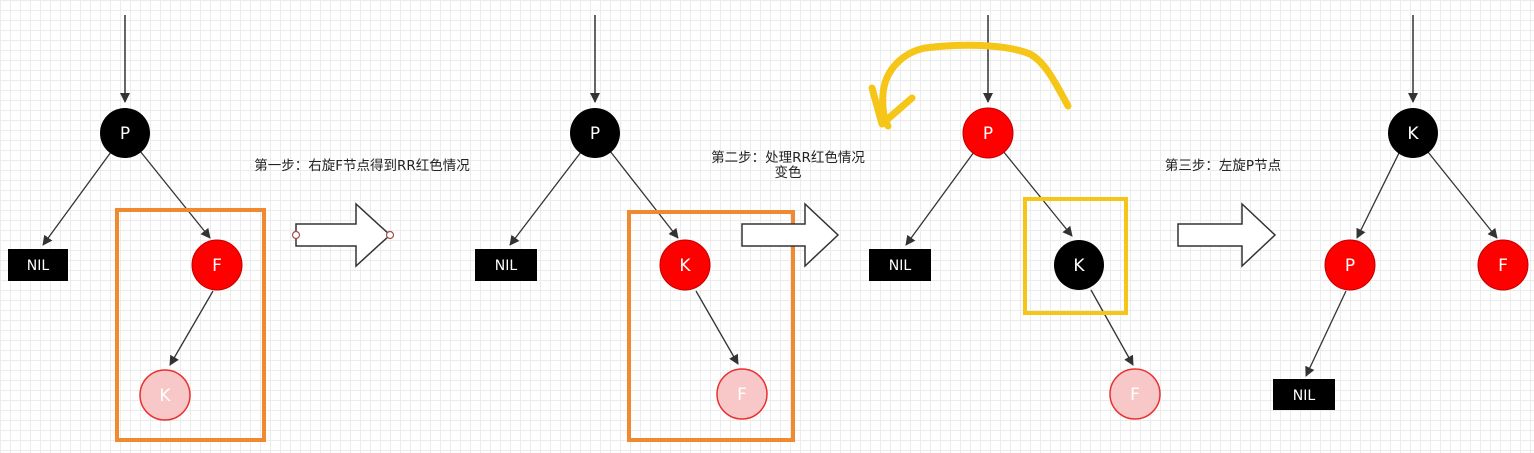 The image size is (1534, 453). Describe the element at coordinates (191, 328) in the screenshot. I see `edge-f-k` at that location.